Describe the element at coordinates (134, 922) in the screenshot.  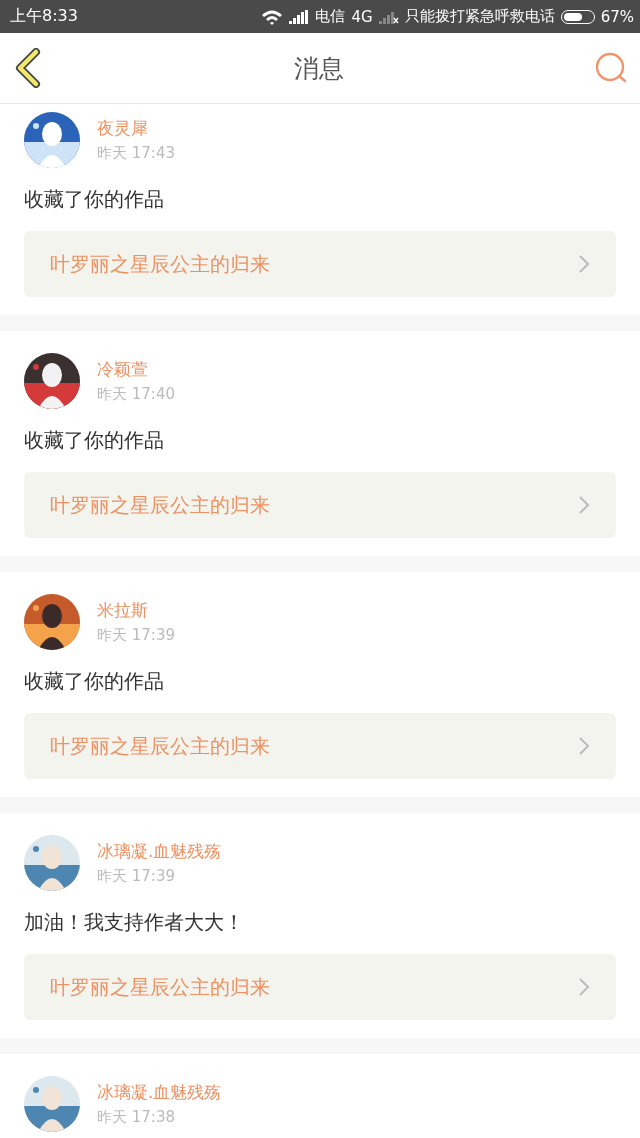
I see `message-text: 加油！我支持作者大大！` at that location.